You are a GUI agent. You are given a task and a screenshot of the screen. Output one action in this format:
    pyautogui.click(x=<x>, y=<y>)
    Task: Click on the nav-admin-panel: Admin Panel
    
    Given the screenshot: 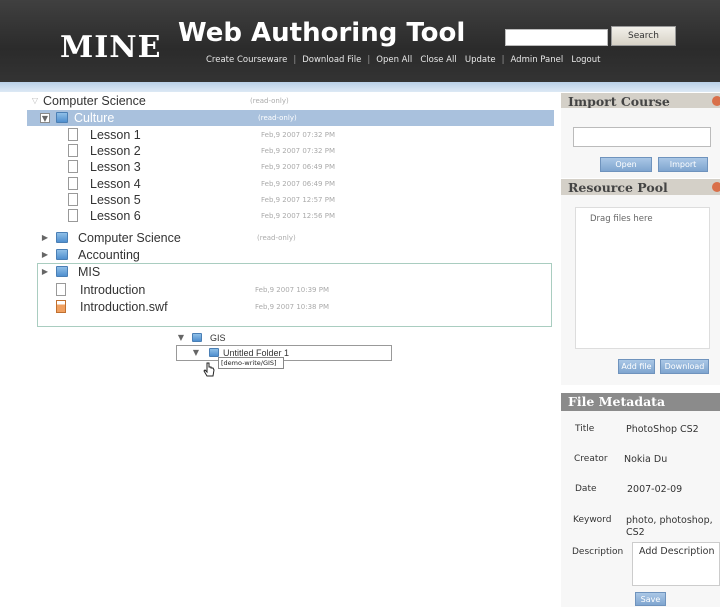 What is the action you would take?
    pyautogui.click(x=537, y=60)
    